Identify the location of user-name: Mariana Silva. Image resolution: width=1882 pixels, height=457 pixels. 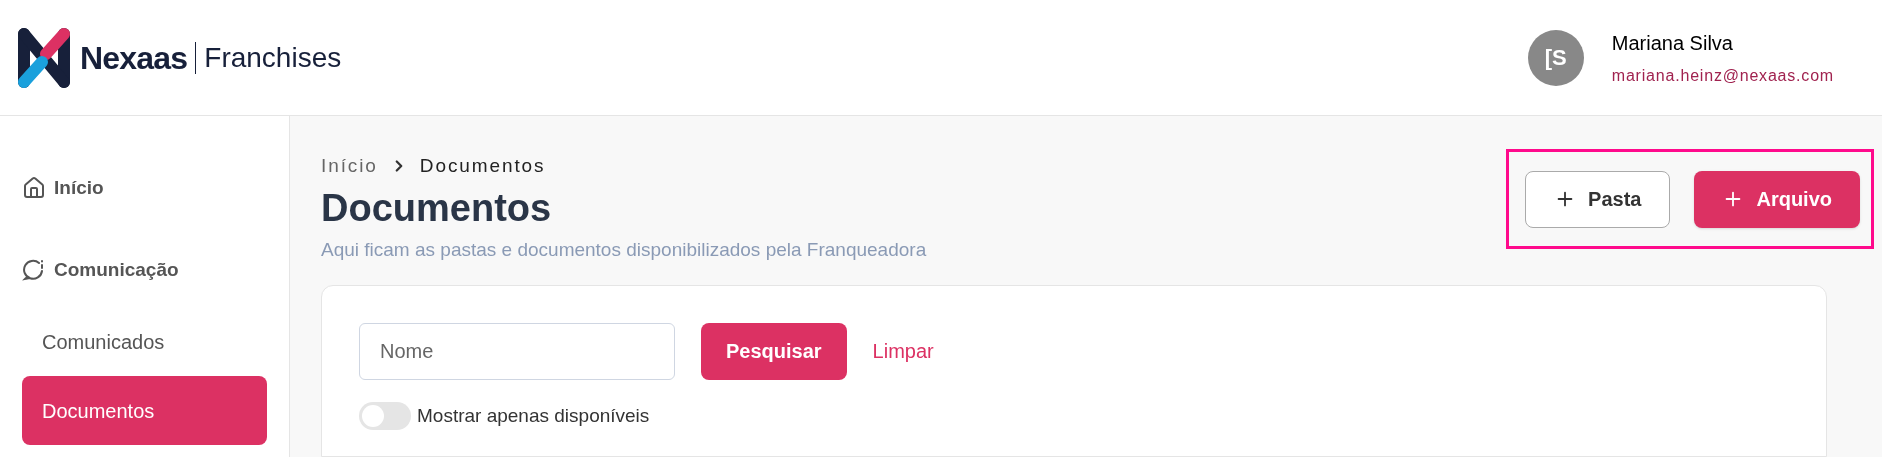
(1672, 43).